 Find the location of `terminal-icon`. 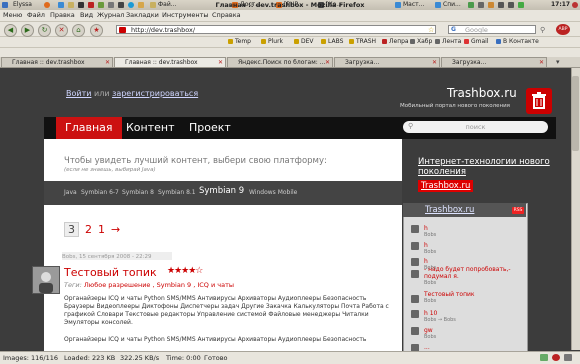

terminal-icon is located at coordinates (82, 5).